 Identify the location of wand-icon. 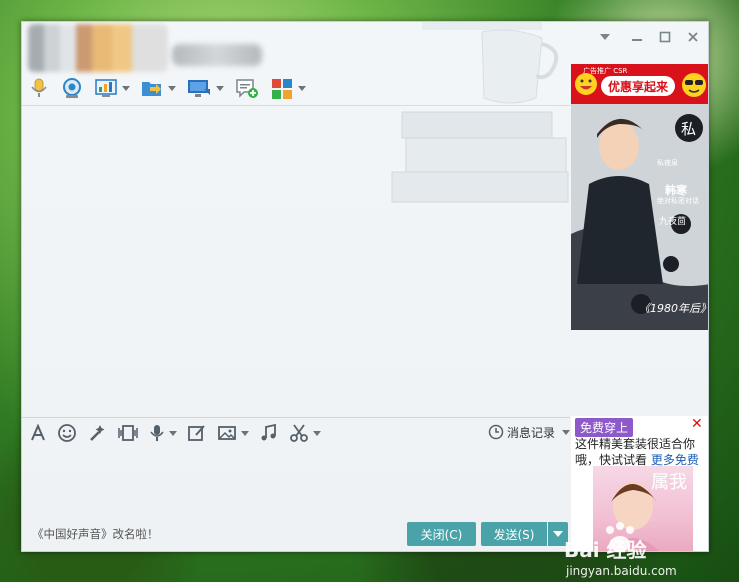
(97, 433).